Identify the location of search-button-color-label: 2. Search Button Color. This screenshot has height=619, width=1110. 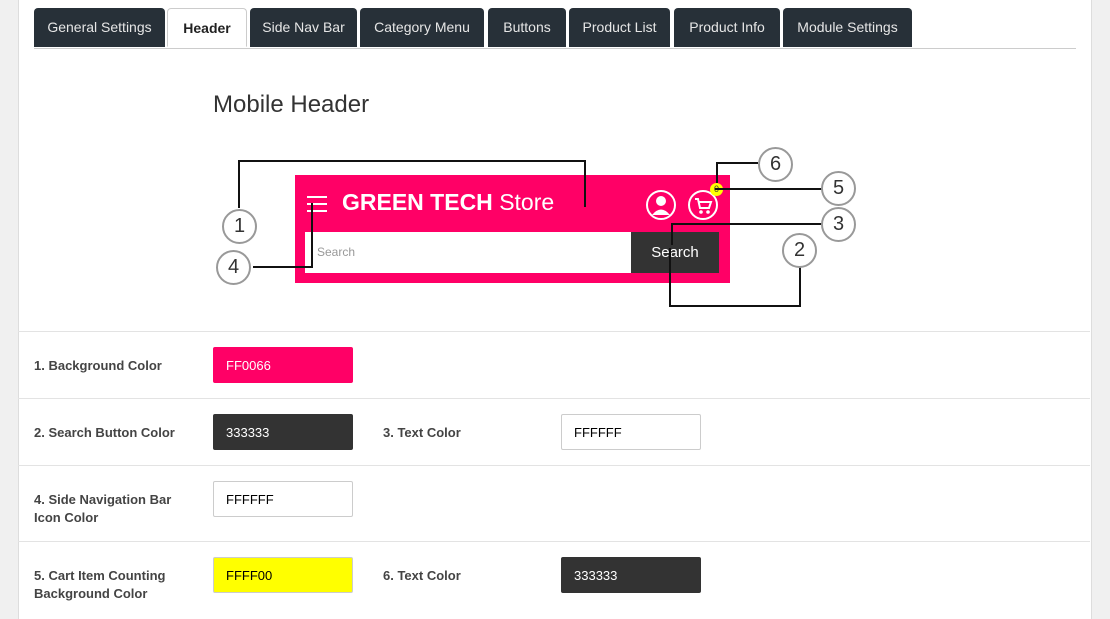
(104, 432).